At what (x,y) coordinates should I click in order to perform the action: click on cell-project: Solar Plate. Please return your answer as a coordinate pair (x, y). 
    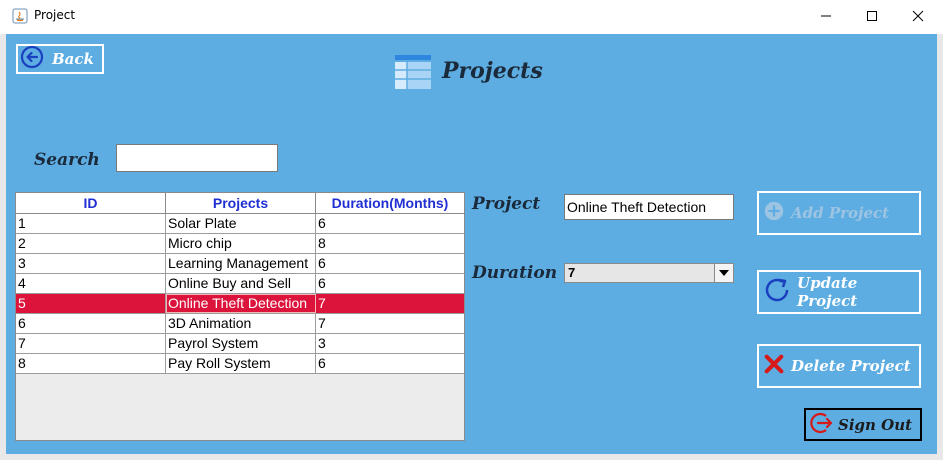
    Looking at the image, I should click on (241, 223).